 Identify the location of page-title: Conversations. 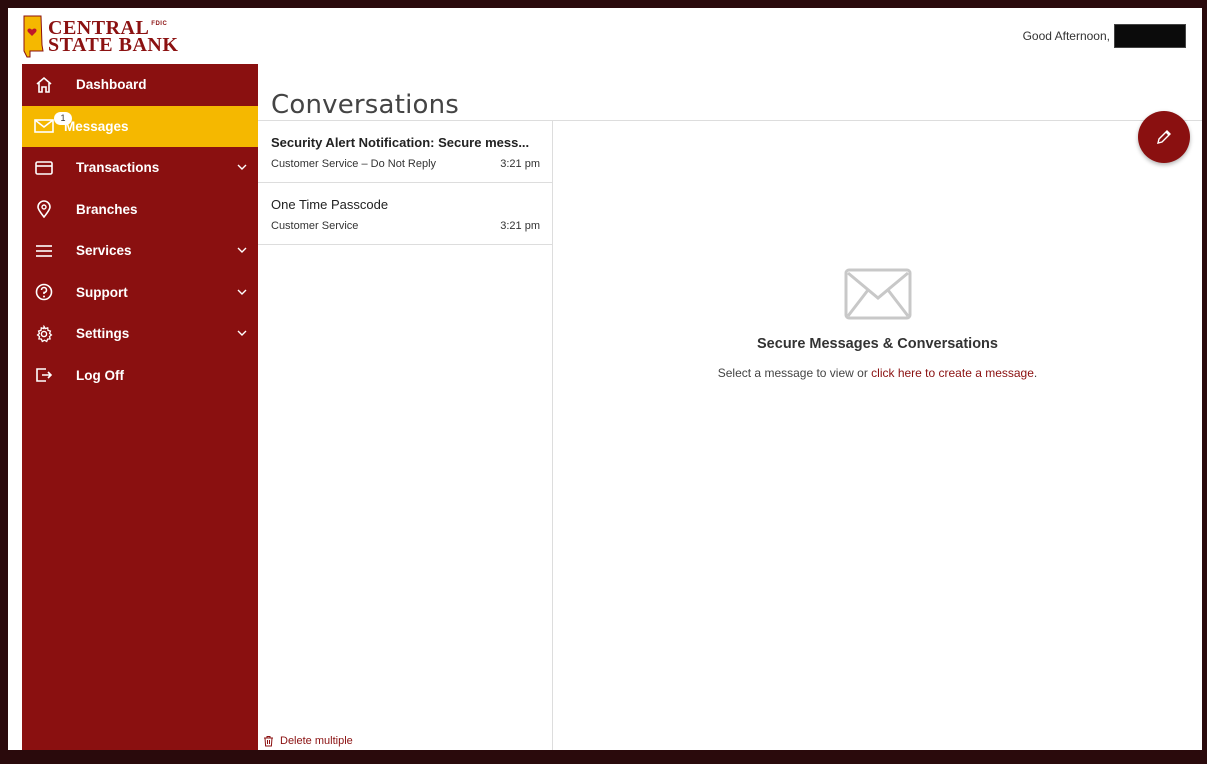
(365, 105).